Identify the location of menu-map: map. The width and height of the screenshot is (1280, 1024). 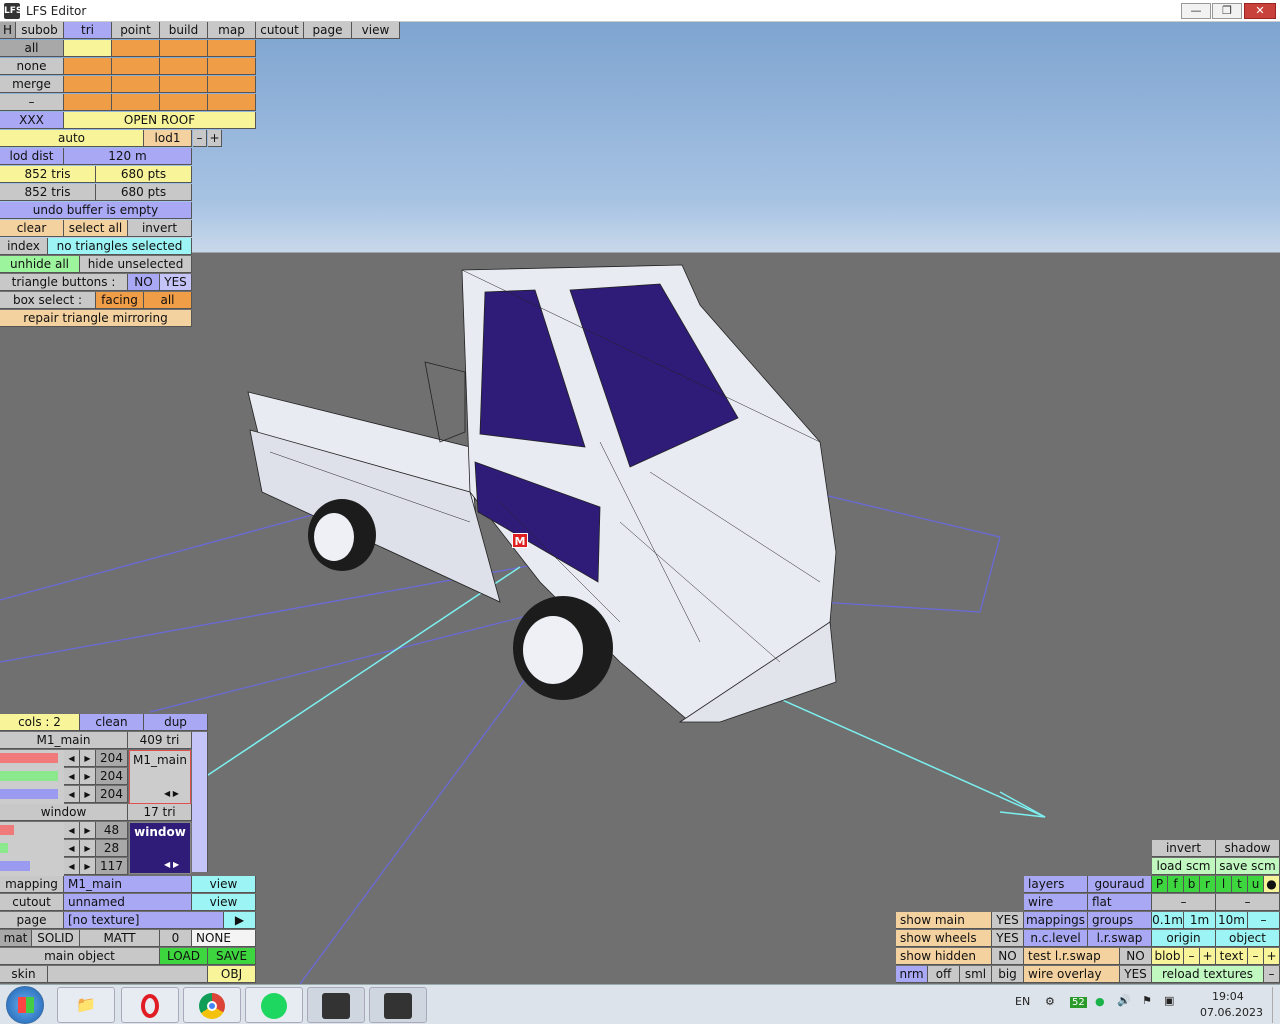
(232, 30).